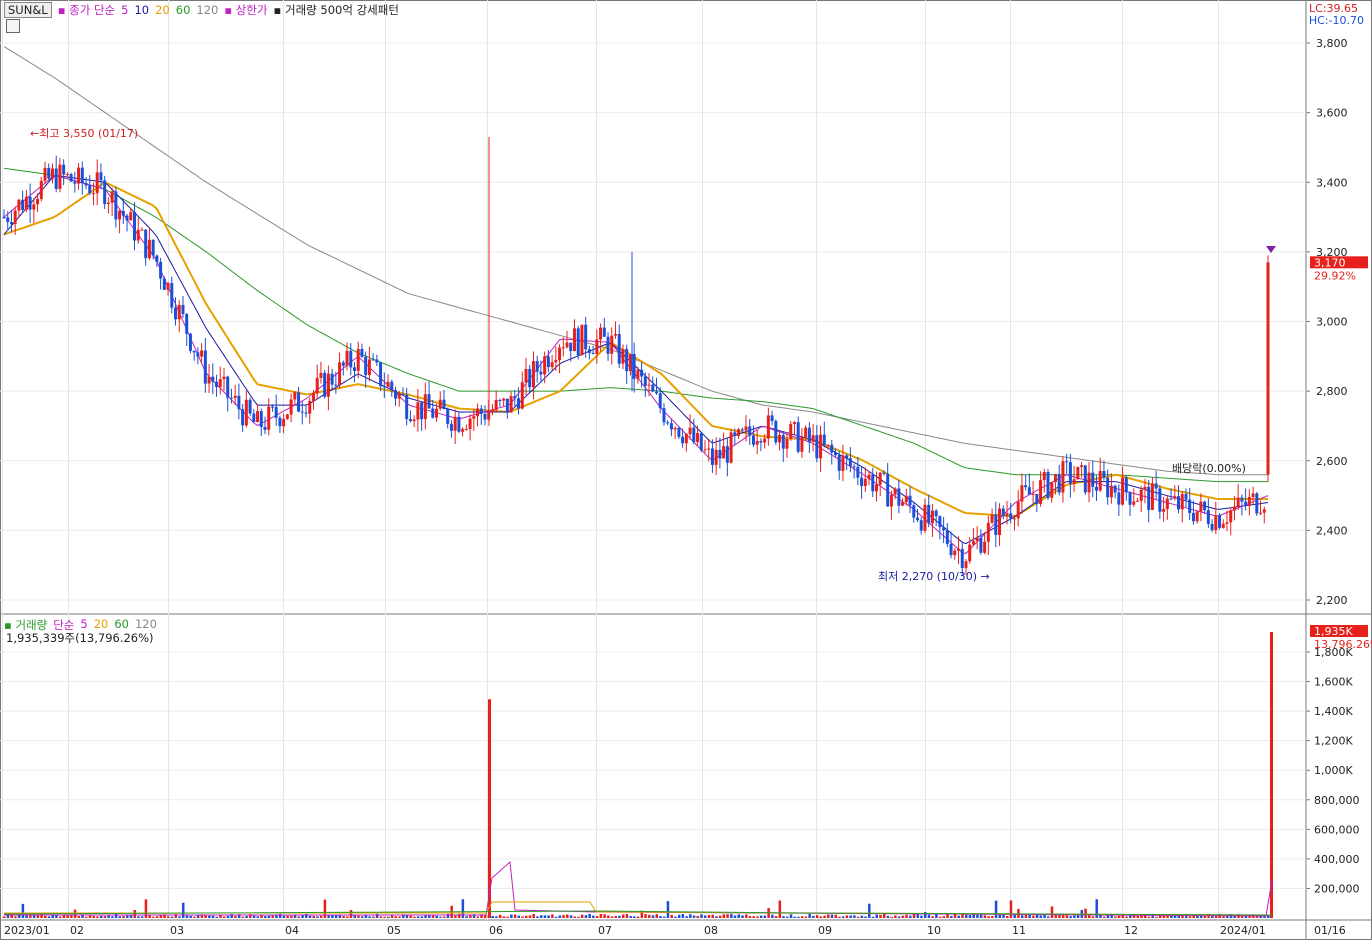 The width and height of the screenshot is (1372, 940). I want to click on pattern-label: ▪ 거래량 500억 강세패턴, so click(336, 10).